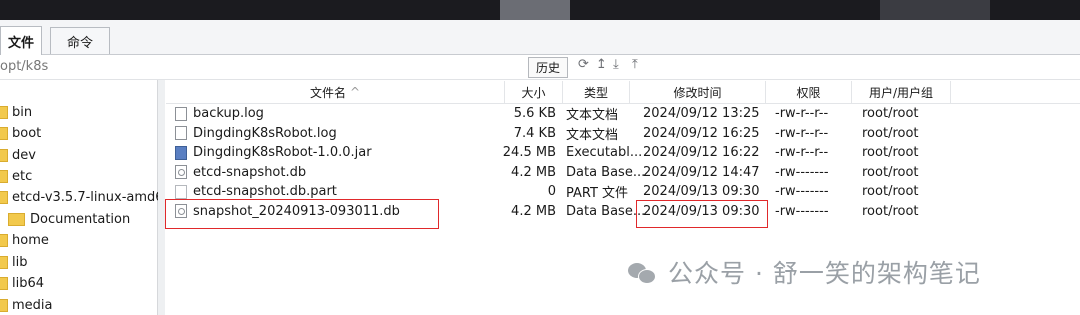  Describe the element at coordinates (534, 92) in the screenshot. I see `column-size-header: 大小` at that location.